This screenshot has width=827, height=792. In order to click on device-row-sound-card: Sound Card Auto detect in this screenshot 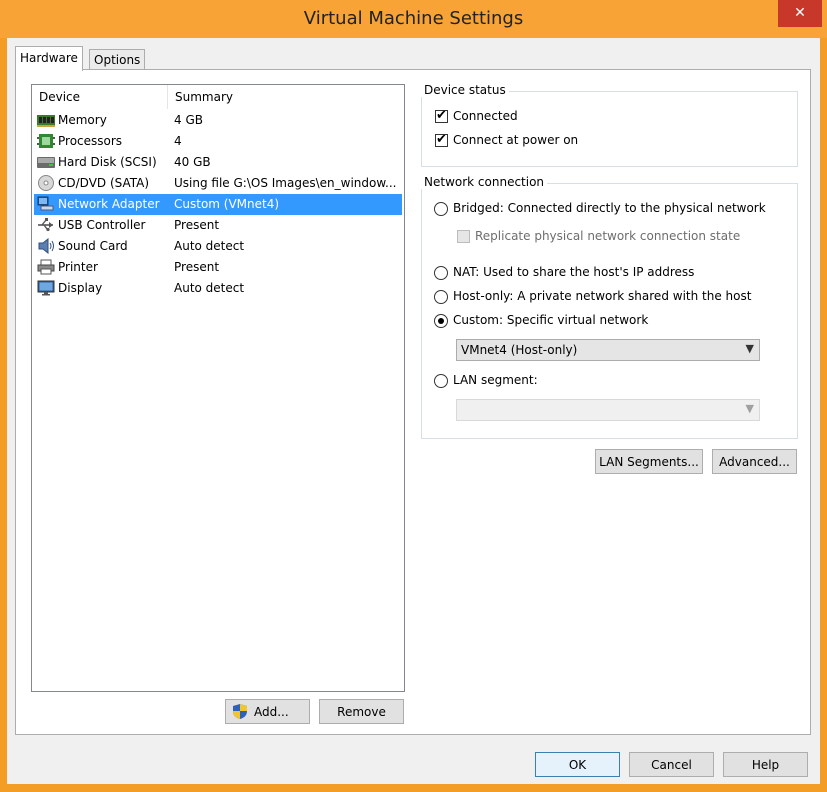, I will do `click(218, 246)`.